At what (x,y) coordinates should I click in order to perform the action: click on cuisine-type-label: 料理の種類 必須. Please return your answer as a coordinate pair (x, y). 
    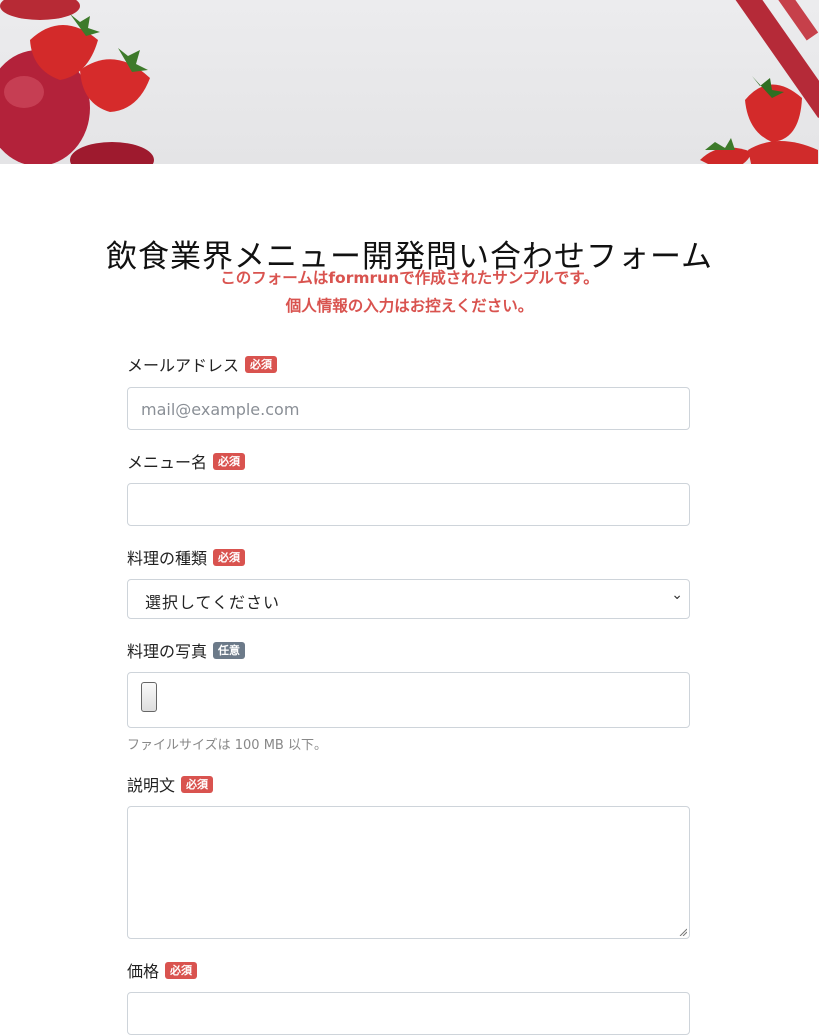
    Looking at the image, I should click on (186, 557).